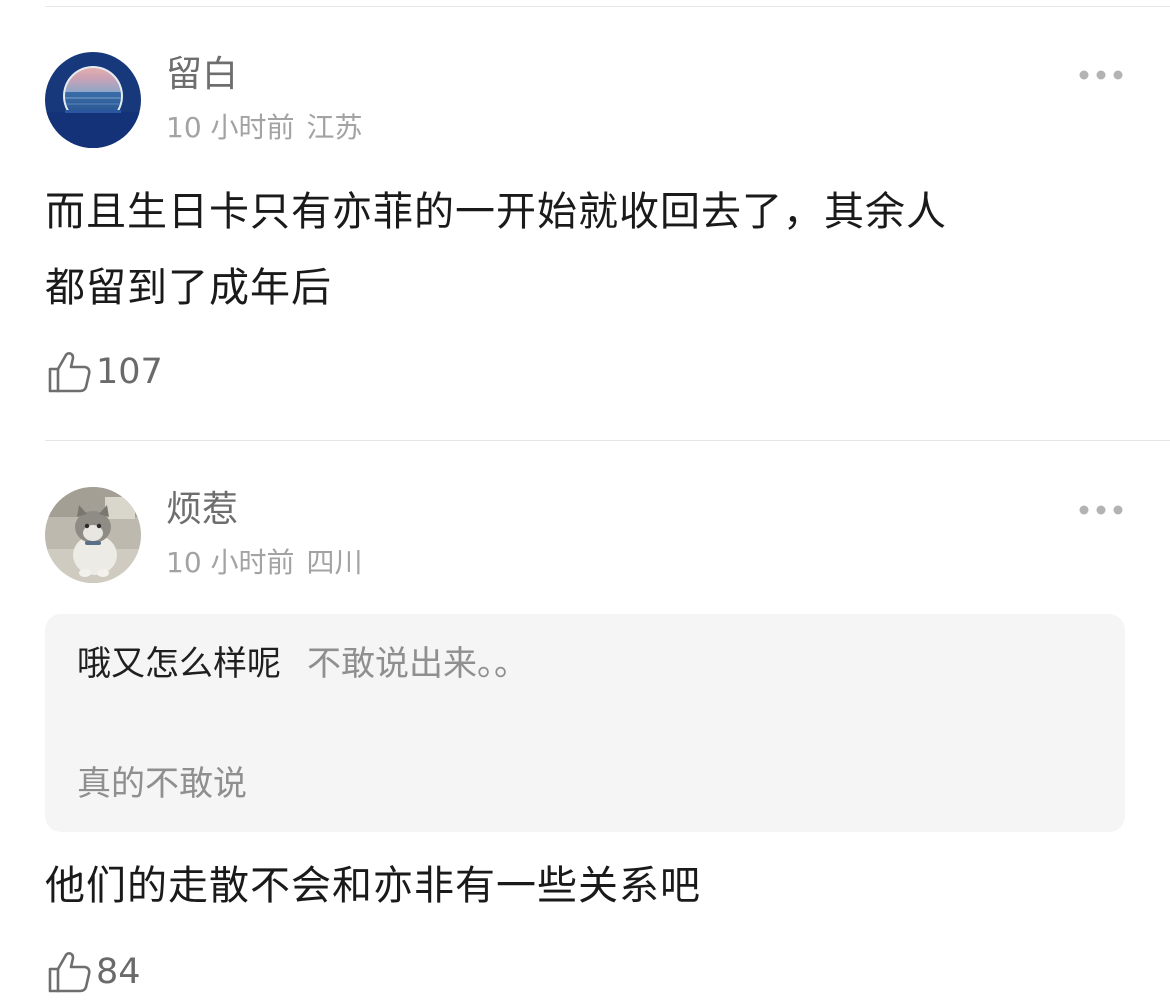 The image size is (1170, 1004). I want to click on quoted-text-line: 真的不敢说, so click(162, 784).